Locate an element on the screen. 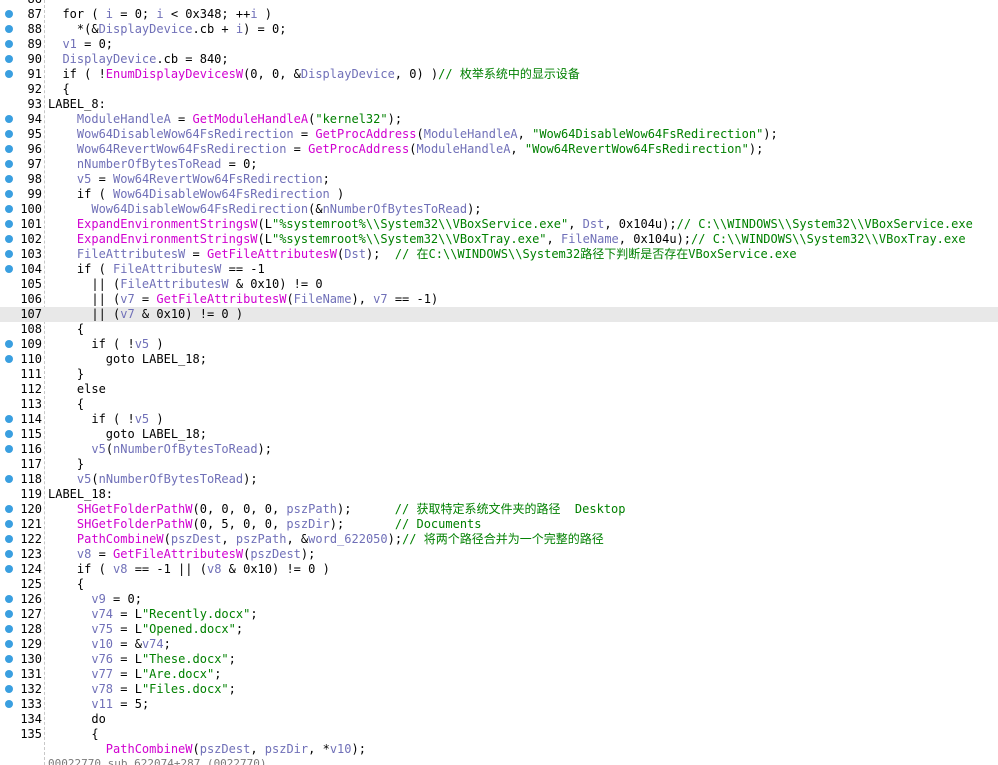 The height and width of the screenshot is (765, 998). code-line: 110 goto LABEL_18; is located at coordinates (499, 359).